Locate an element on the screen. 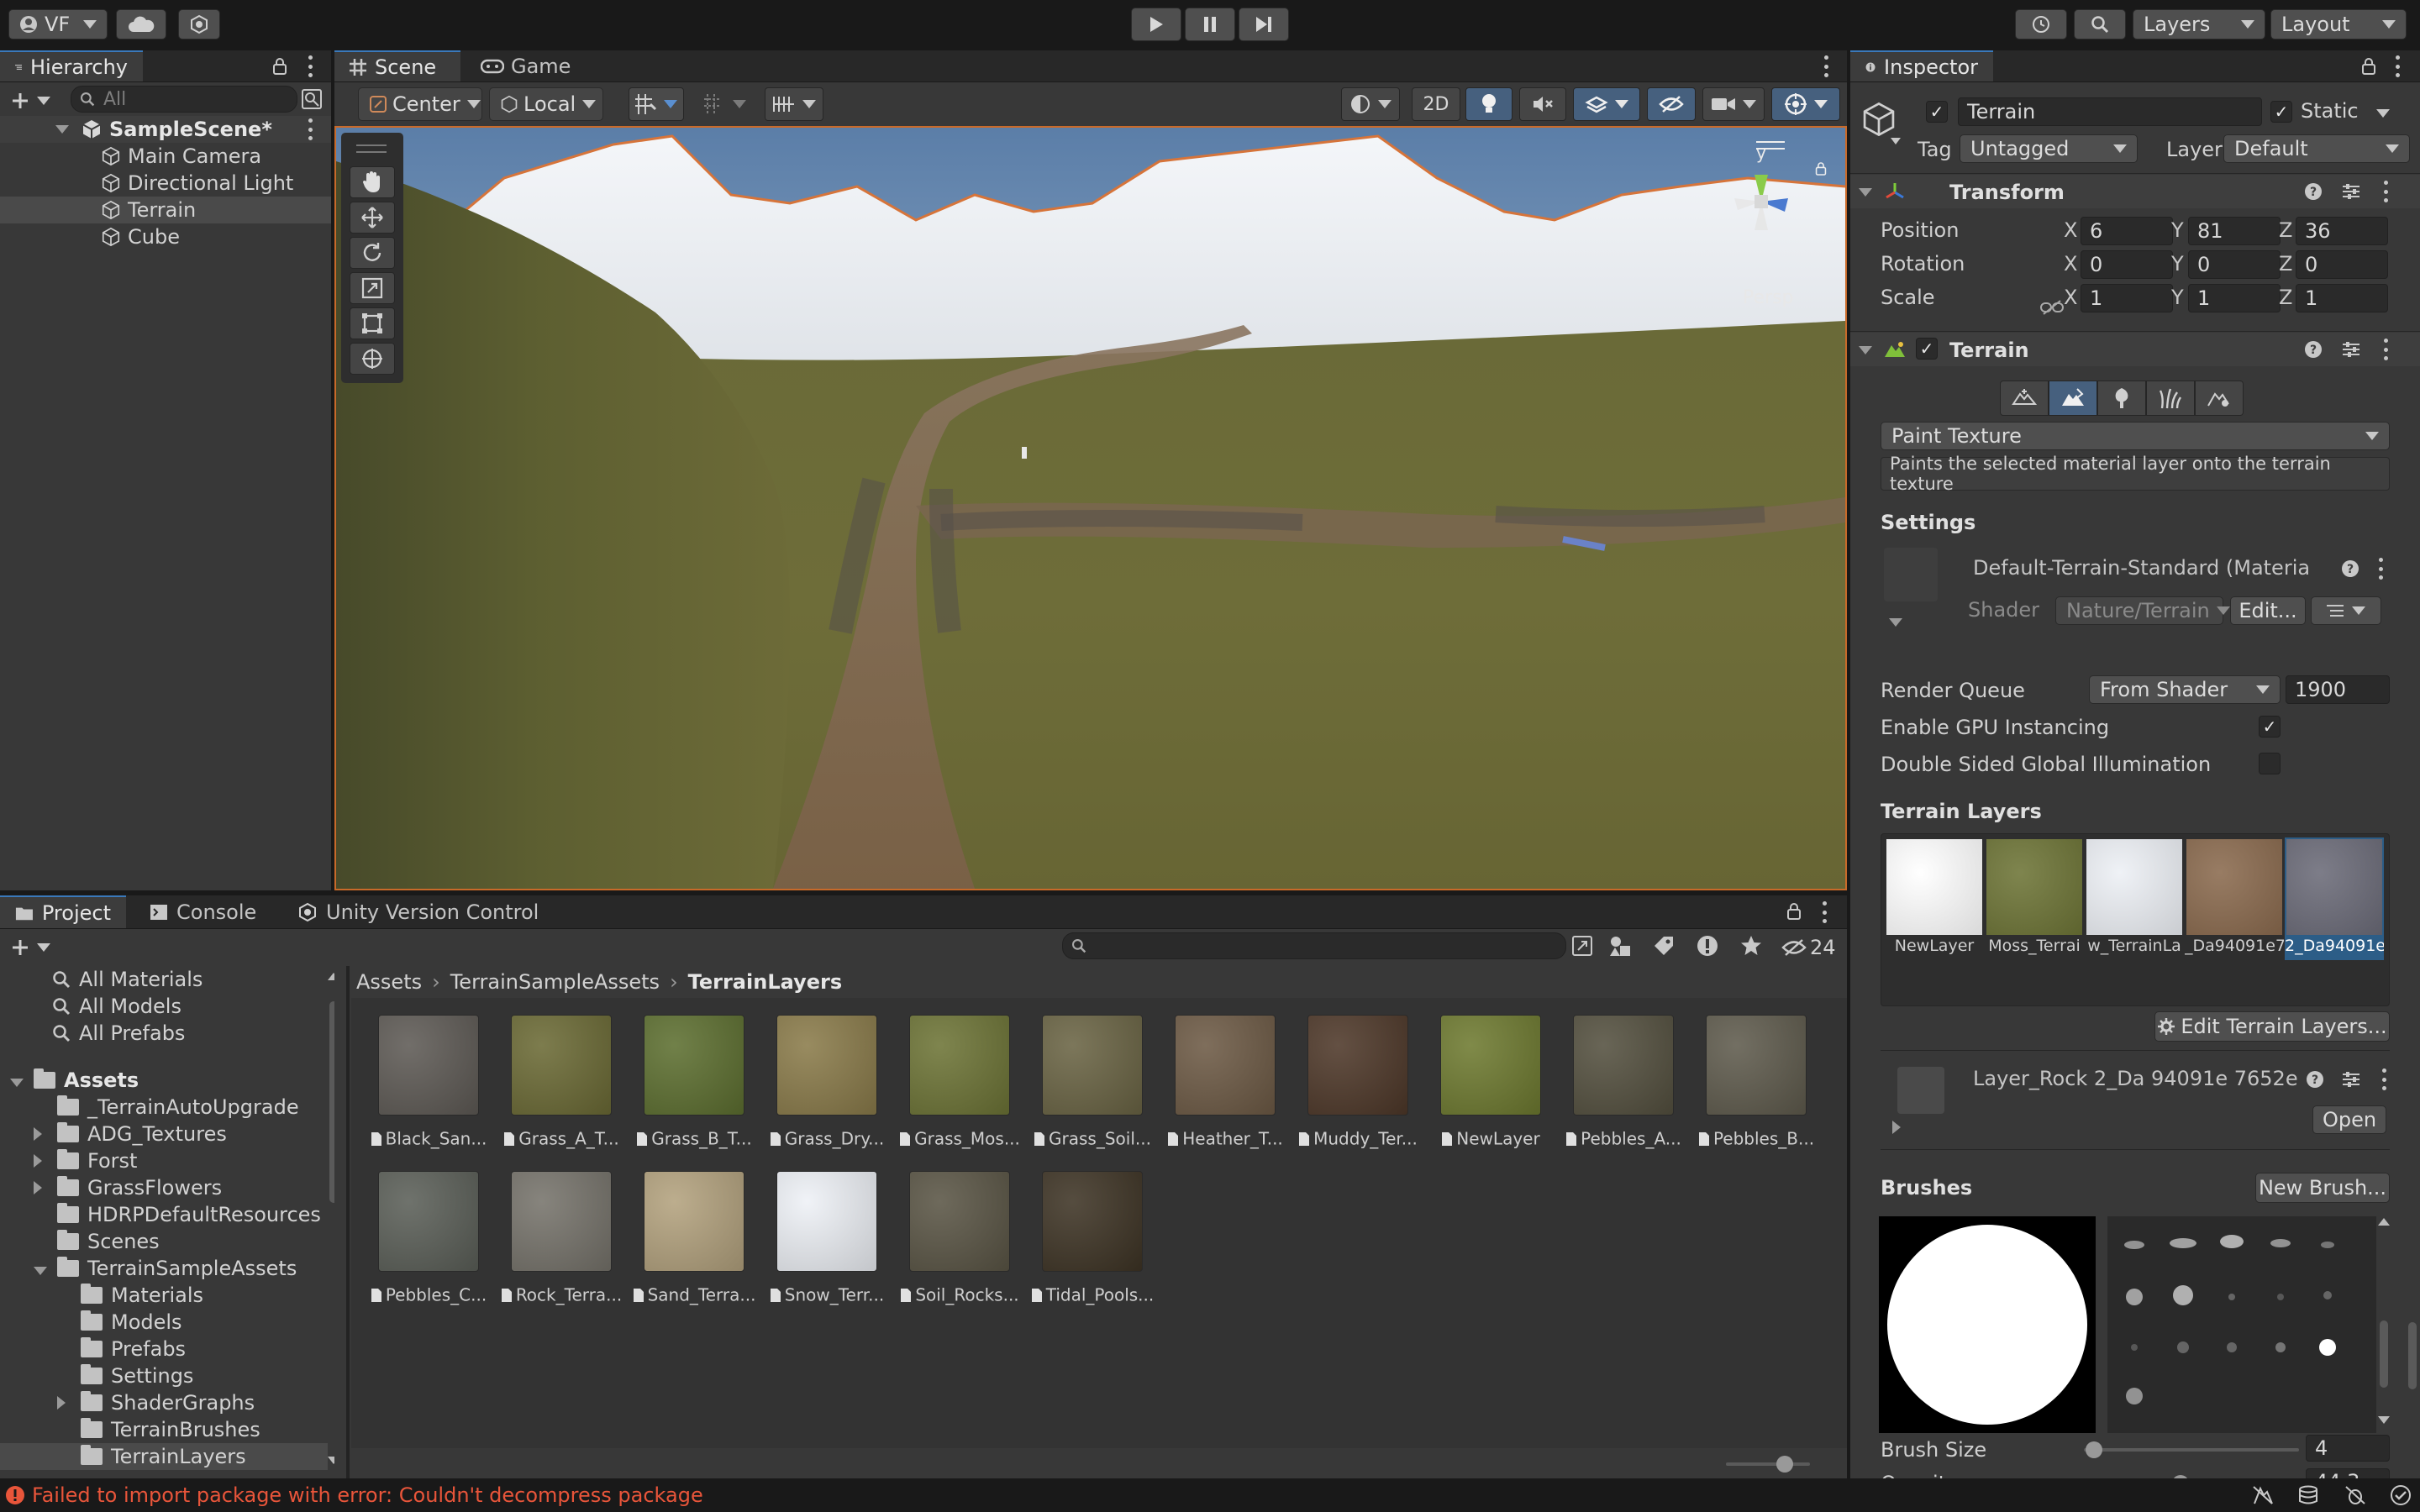  audio-toggle is located at coordinates (1542, 104).